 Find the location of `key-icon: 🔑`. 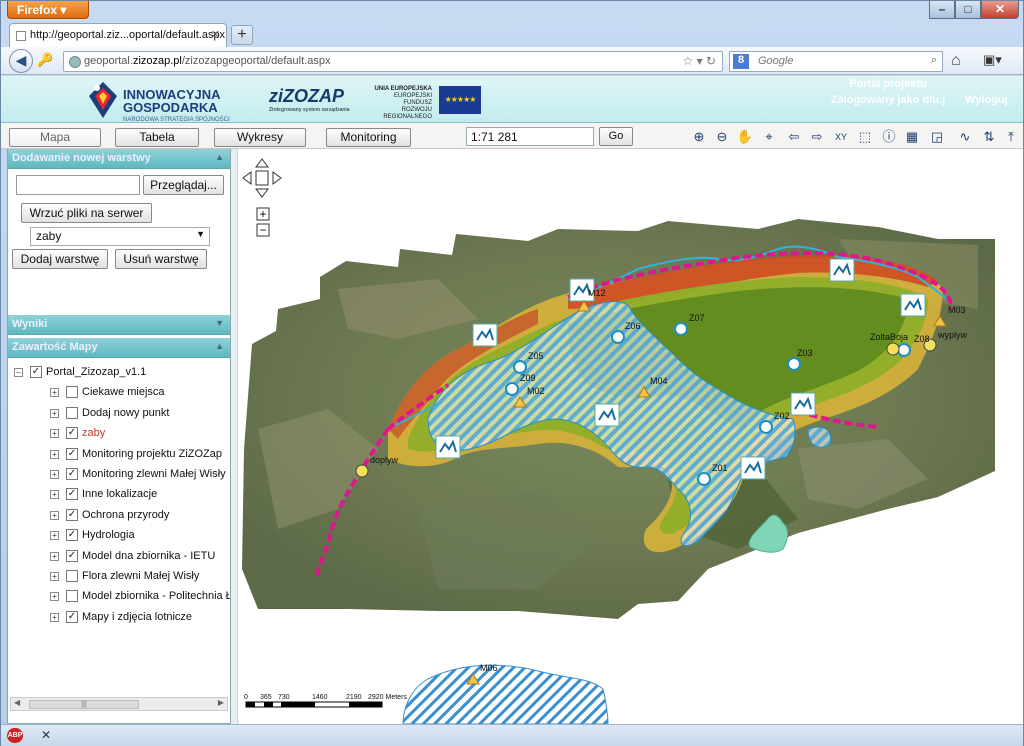

key-icon: 🔑 is located at coordinates (48, 61).